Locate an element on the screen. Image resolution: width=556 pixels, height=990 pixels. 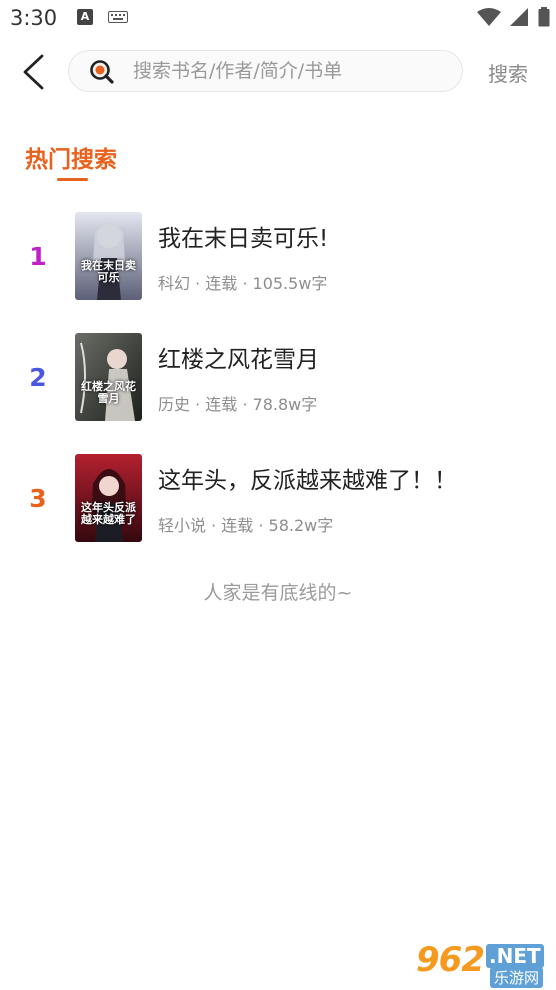
back-button is located at coordinates (34, 72).